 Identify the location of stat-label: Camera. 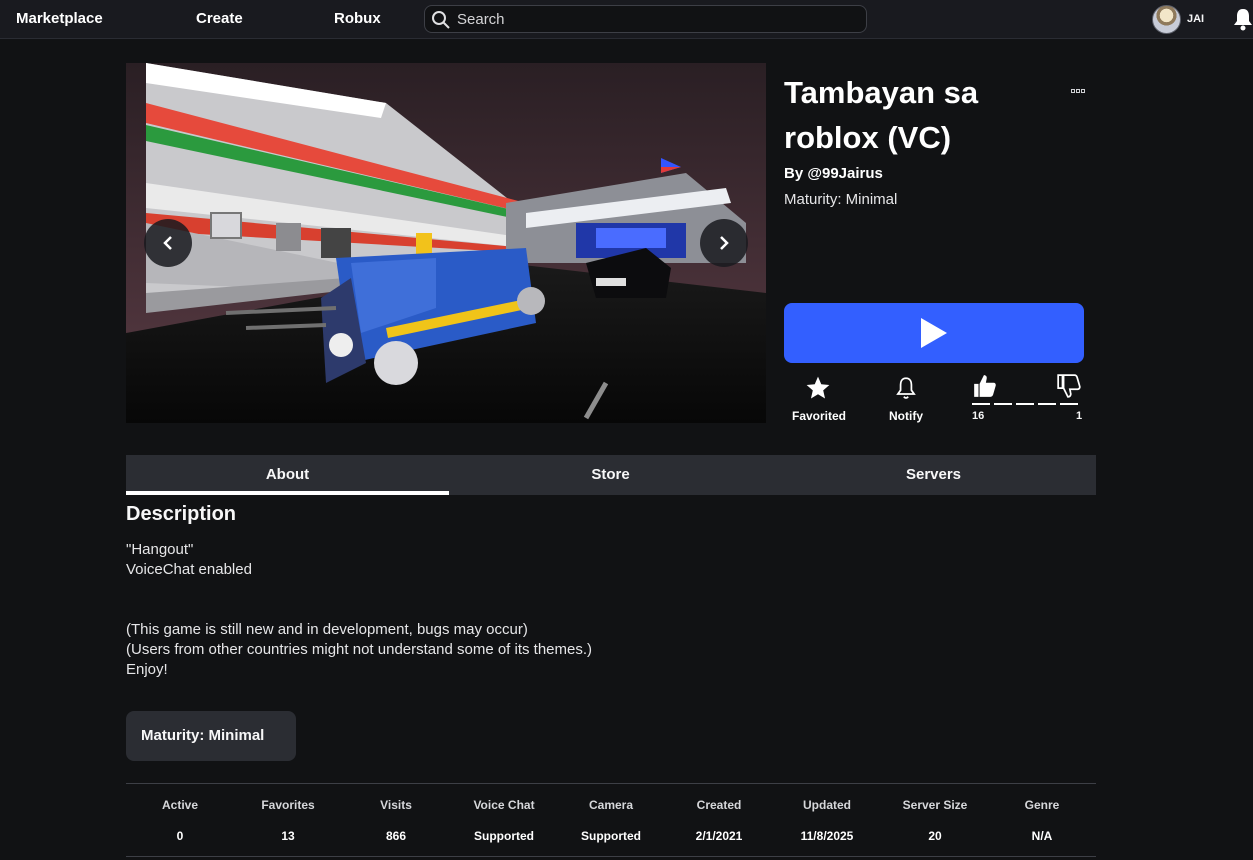
(611, 805).